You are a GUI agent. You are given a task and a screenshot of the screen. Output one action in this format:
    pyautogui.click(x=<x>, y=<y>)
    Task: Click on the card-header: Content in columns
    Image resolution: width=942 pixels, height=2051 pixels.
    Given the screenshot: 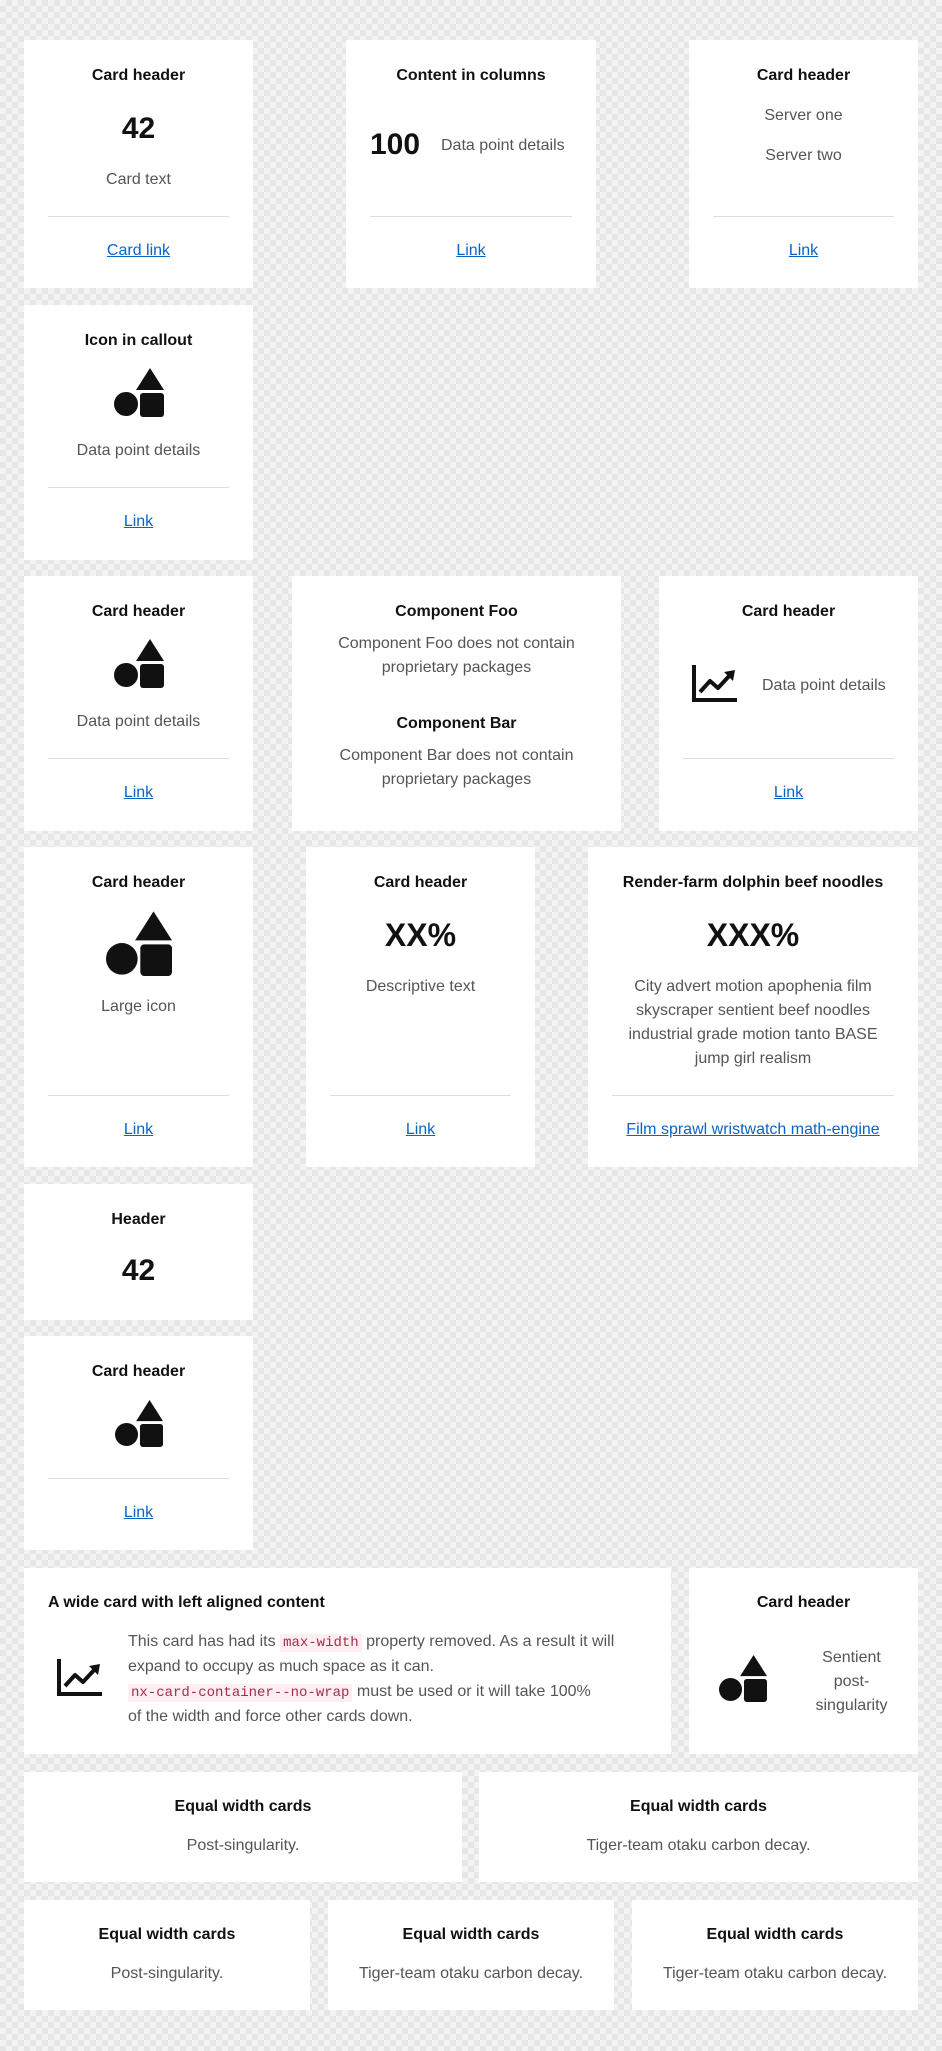 What is the action you would take?
    pyautogui.click(x=471, y=75)
    